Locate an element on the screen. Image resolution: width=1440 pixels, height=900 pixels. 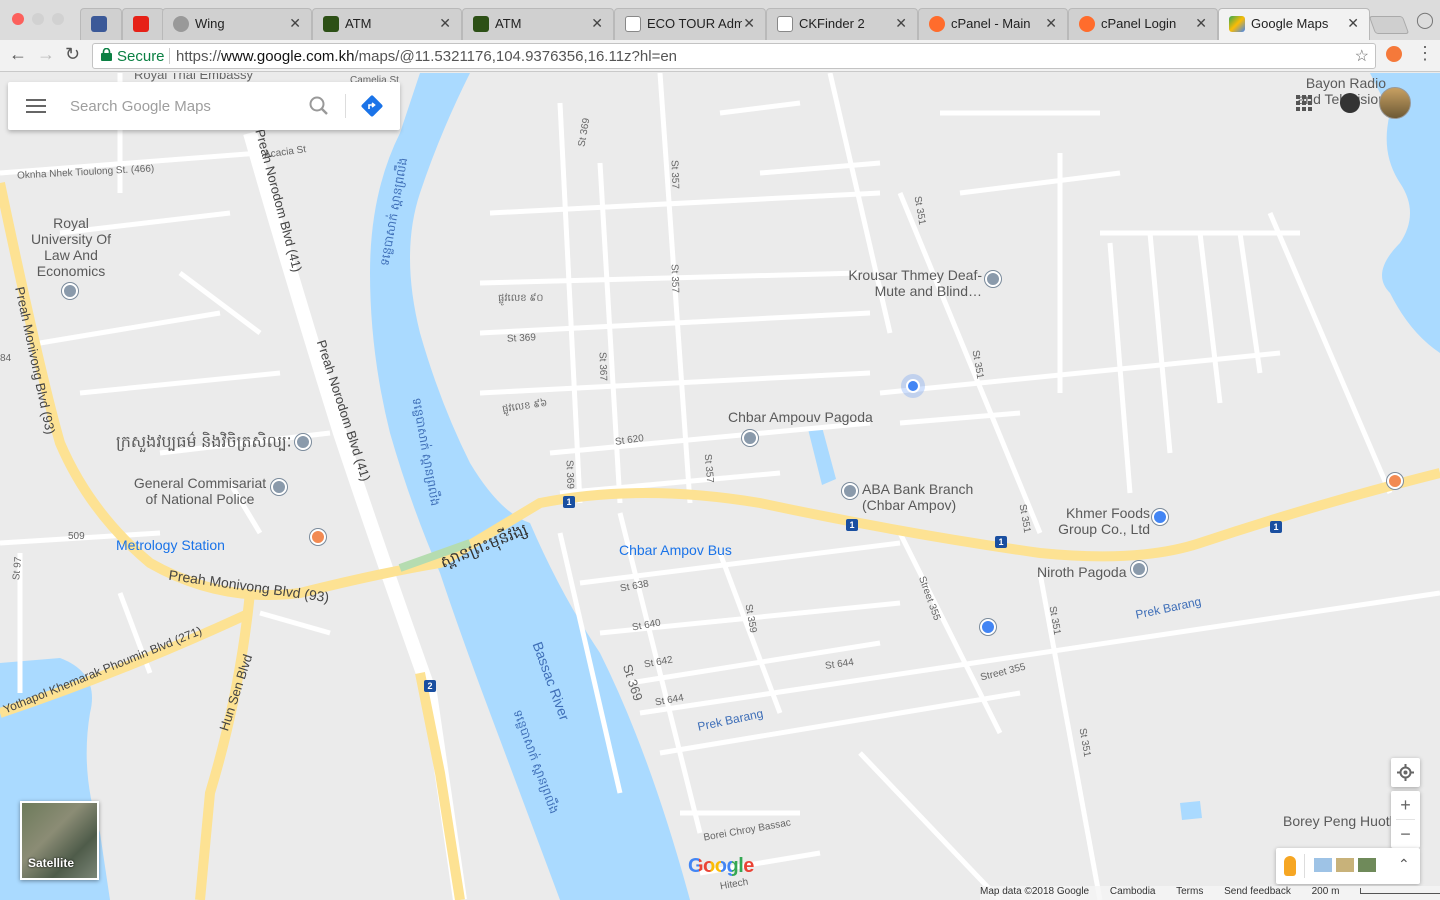
url-host: www.google.com.kh is located at coordinates (288, 56).